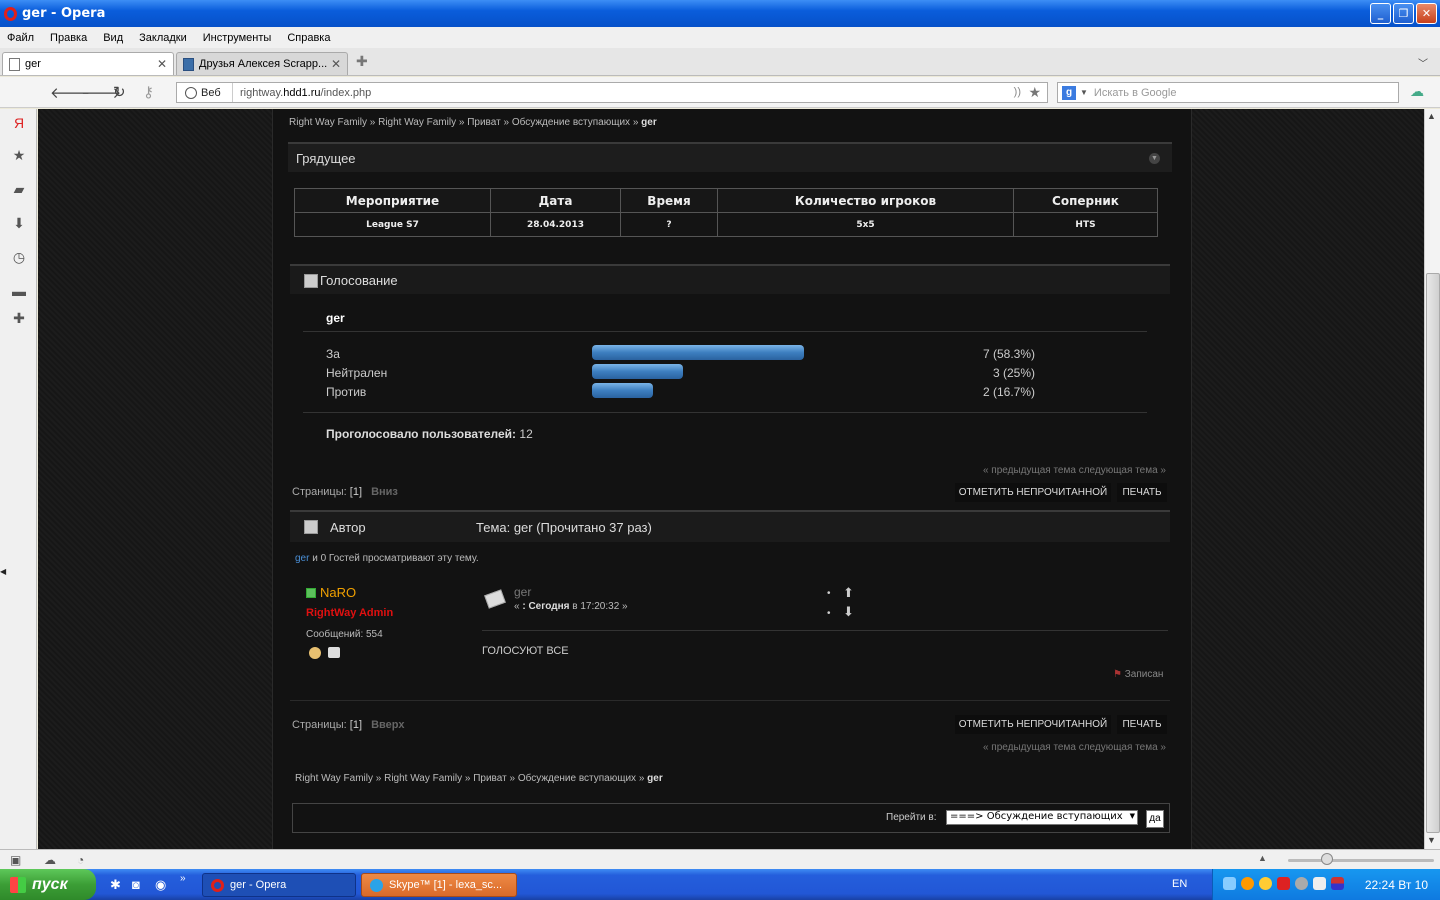 The height and width of the screenshot is (900, 1440). I want to click on scroll-up-icon: ▲, so click(1431, 116).